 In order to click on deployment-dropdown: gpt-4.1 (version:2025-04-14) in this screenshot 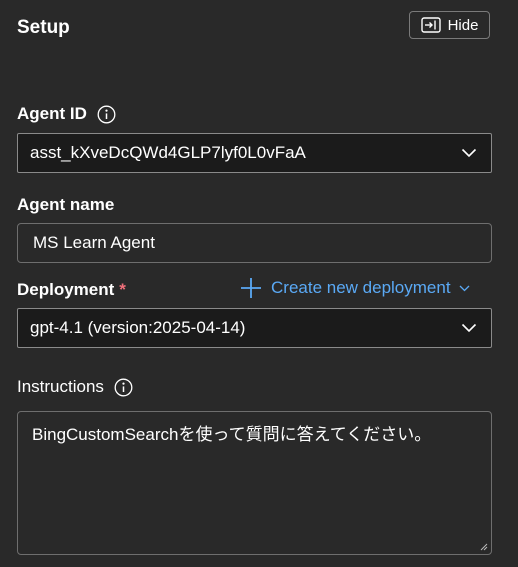, I will do `click(254, 328)`.